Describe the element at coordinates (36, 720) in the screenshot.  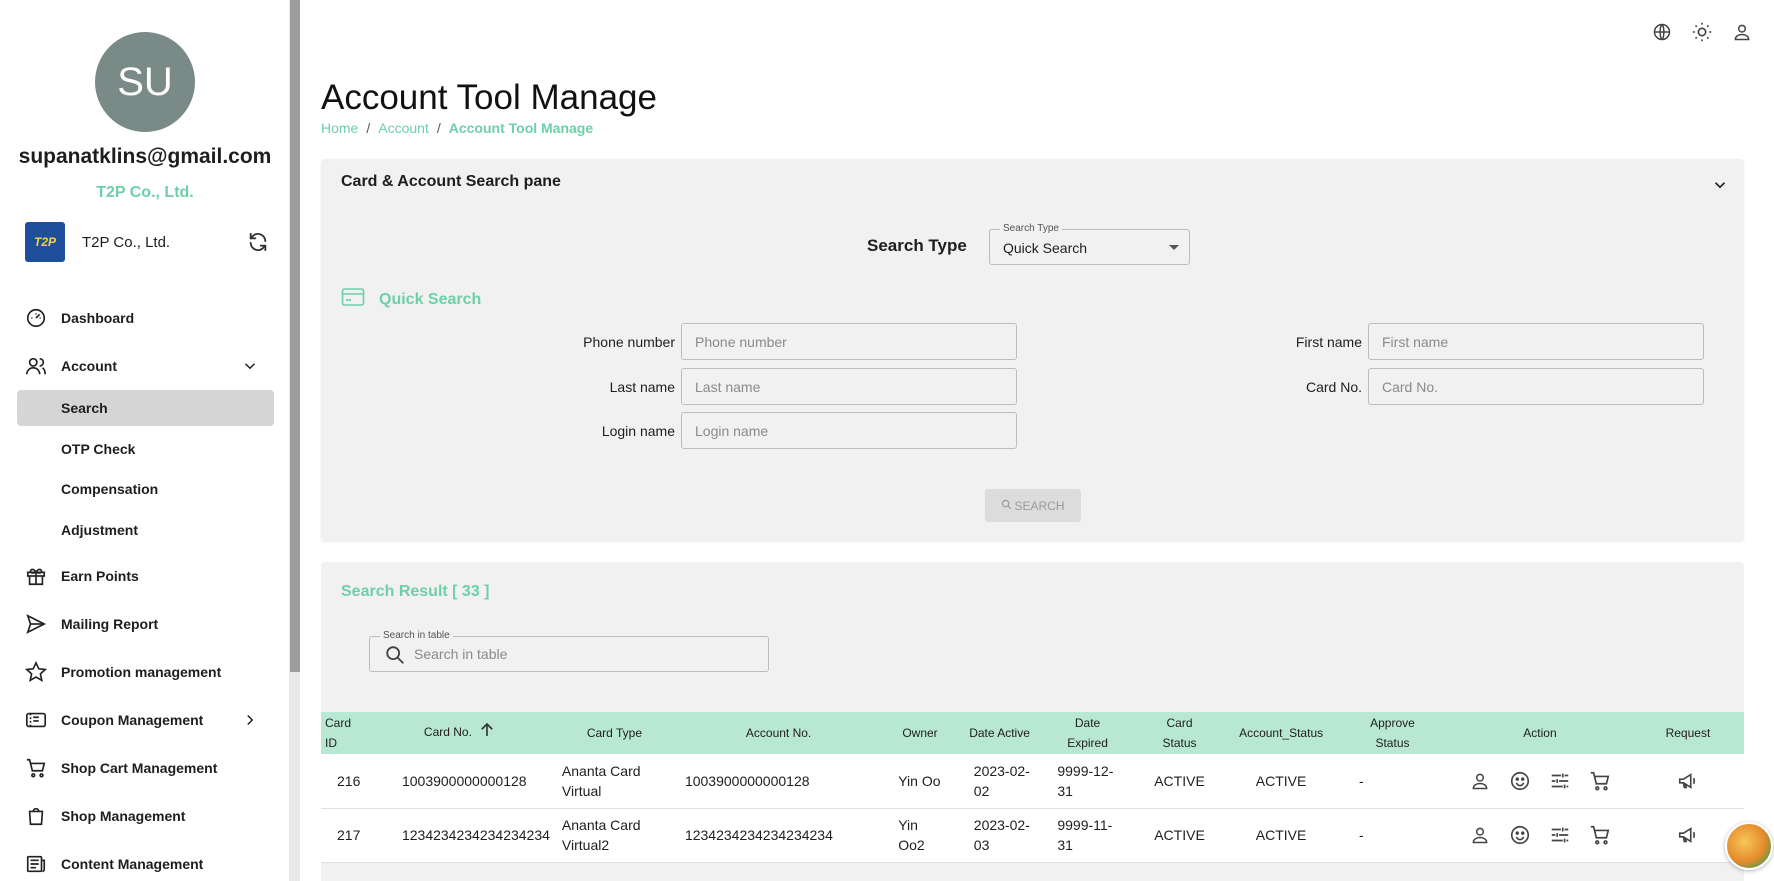
I see `coupon-icon` at that location.